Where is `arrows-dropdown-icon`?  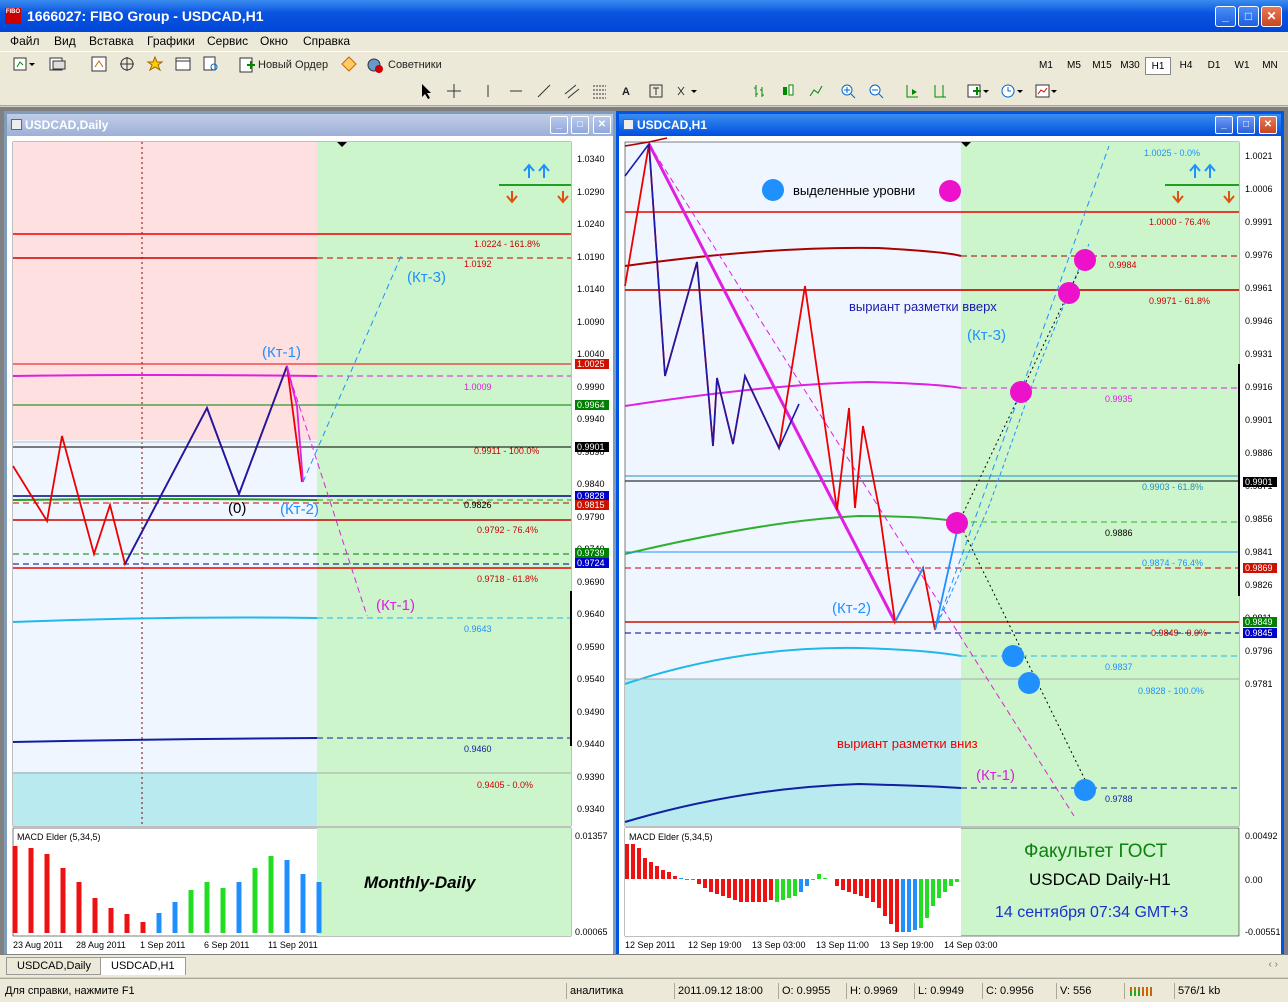 arrows-dropdown-icon is located at coordinates (689, 92).